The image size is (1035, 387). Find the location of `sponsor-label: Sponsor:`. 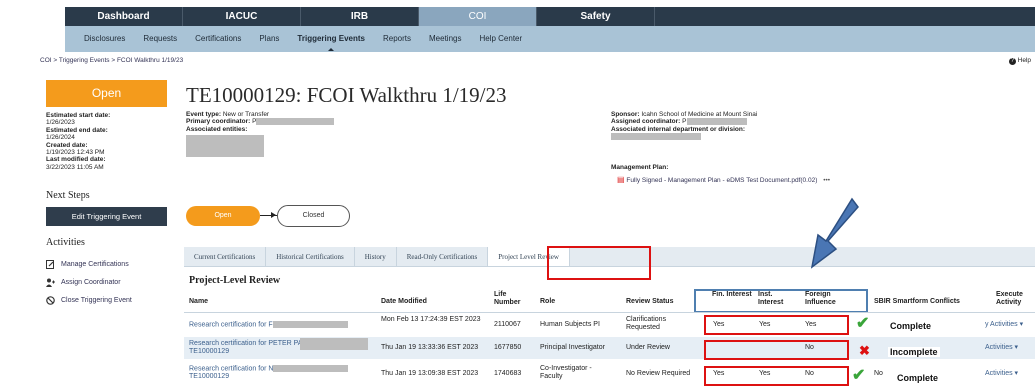

sponsor-label: Sponsor: is located at coordinates (625, 114).